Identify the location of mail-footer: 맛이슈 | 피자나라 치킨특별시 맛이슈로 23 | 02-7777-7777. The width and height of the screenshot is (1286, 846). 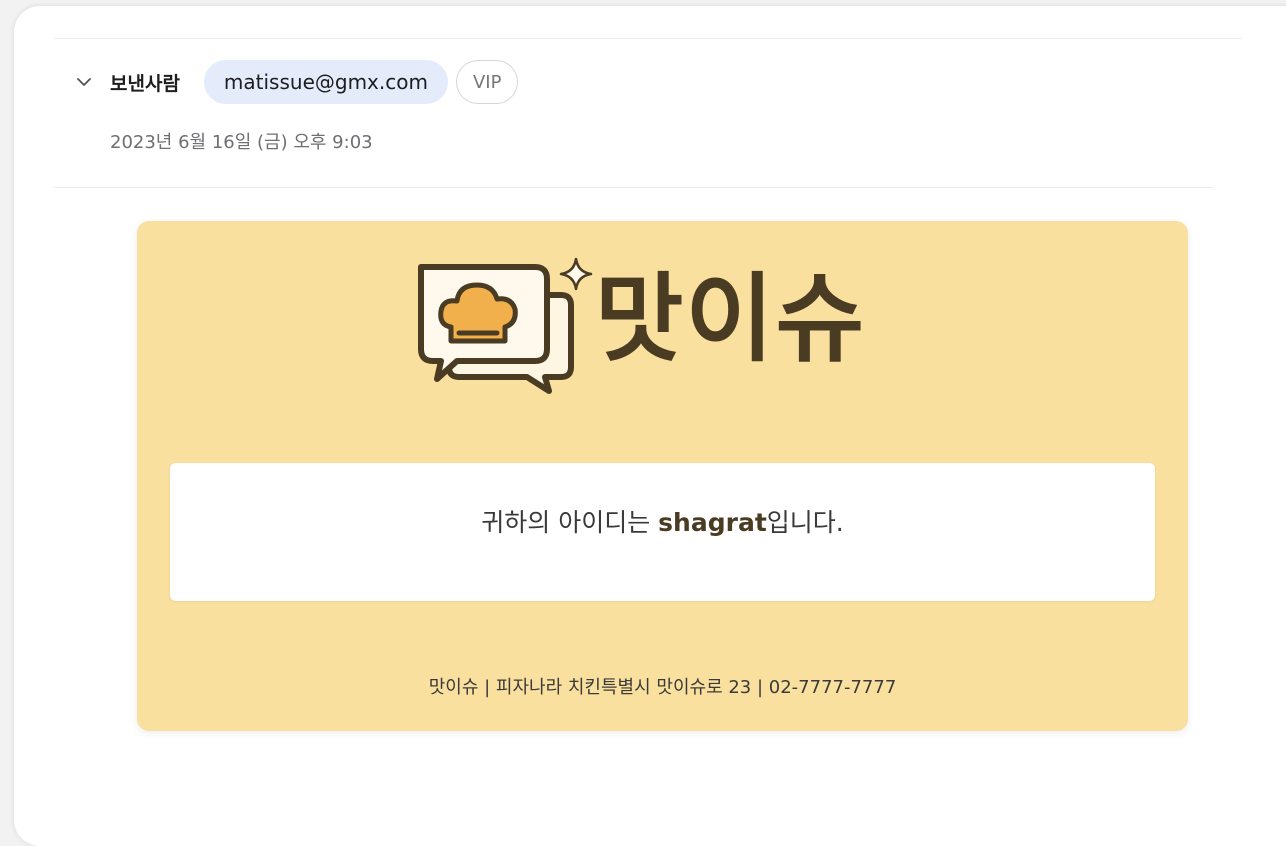
(662, 687).